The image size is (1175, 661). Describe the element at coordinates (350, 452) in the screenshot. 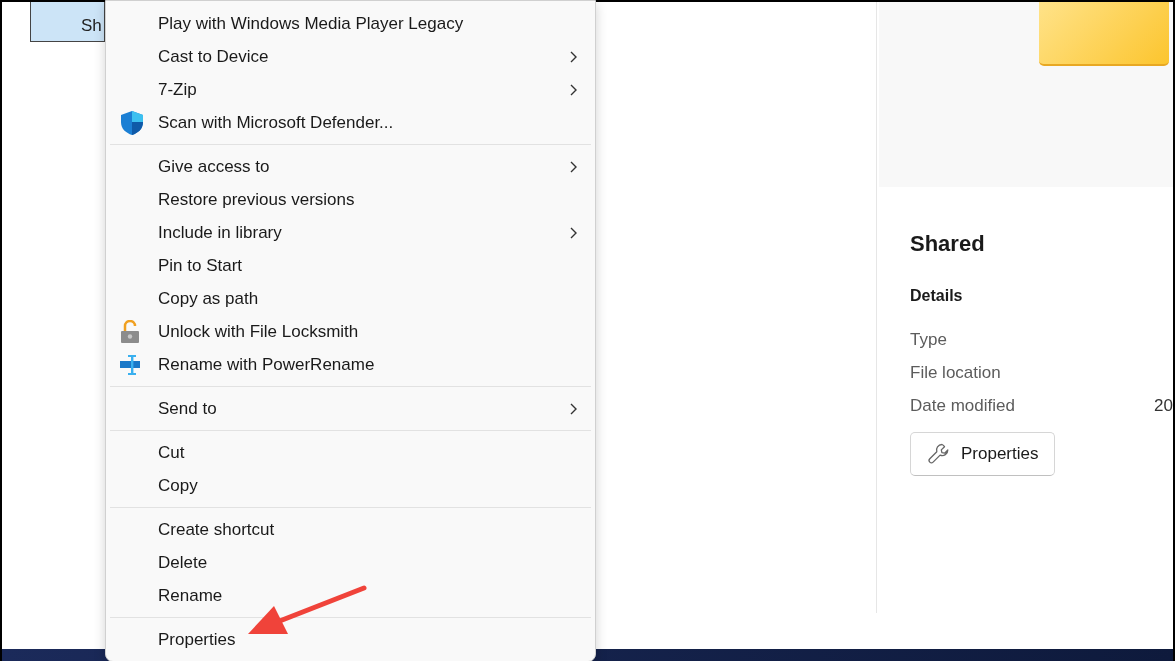

I see `menu-item: Cut` at that location.